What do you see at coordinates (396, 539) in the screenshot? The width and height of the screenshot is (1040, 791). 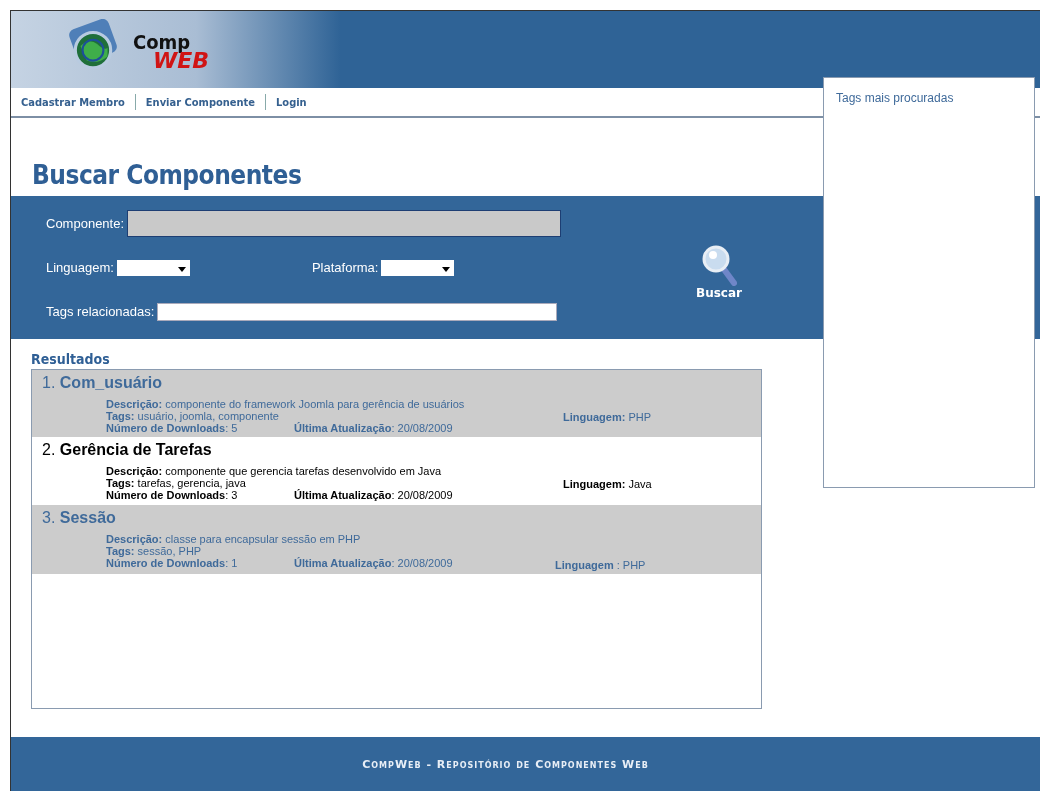 I see `result-item: 3. Sessão Descrição: classe para encapsular sessão em PHP Tags: sessão, PHP Número de Downloads: 1 Última Atualização: 20/08/2009 Linguagem : PHP` at bounding box center [396, 539].